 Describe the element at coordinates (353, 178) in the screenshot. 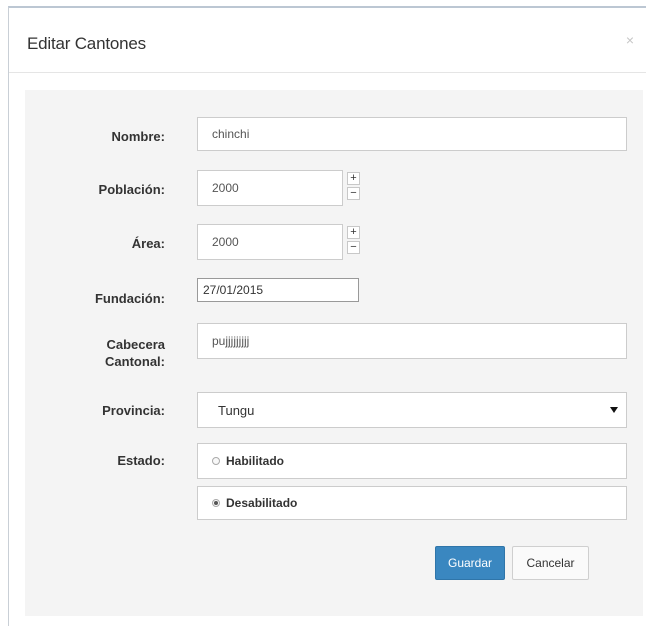

I see `poblacion-increment-button: +` at that location.